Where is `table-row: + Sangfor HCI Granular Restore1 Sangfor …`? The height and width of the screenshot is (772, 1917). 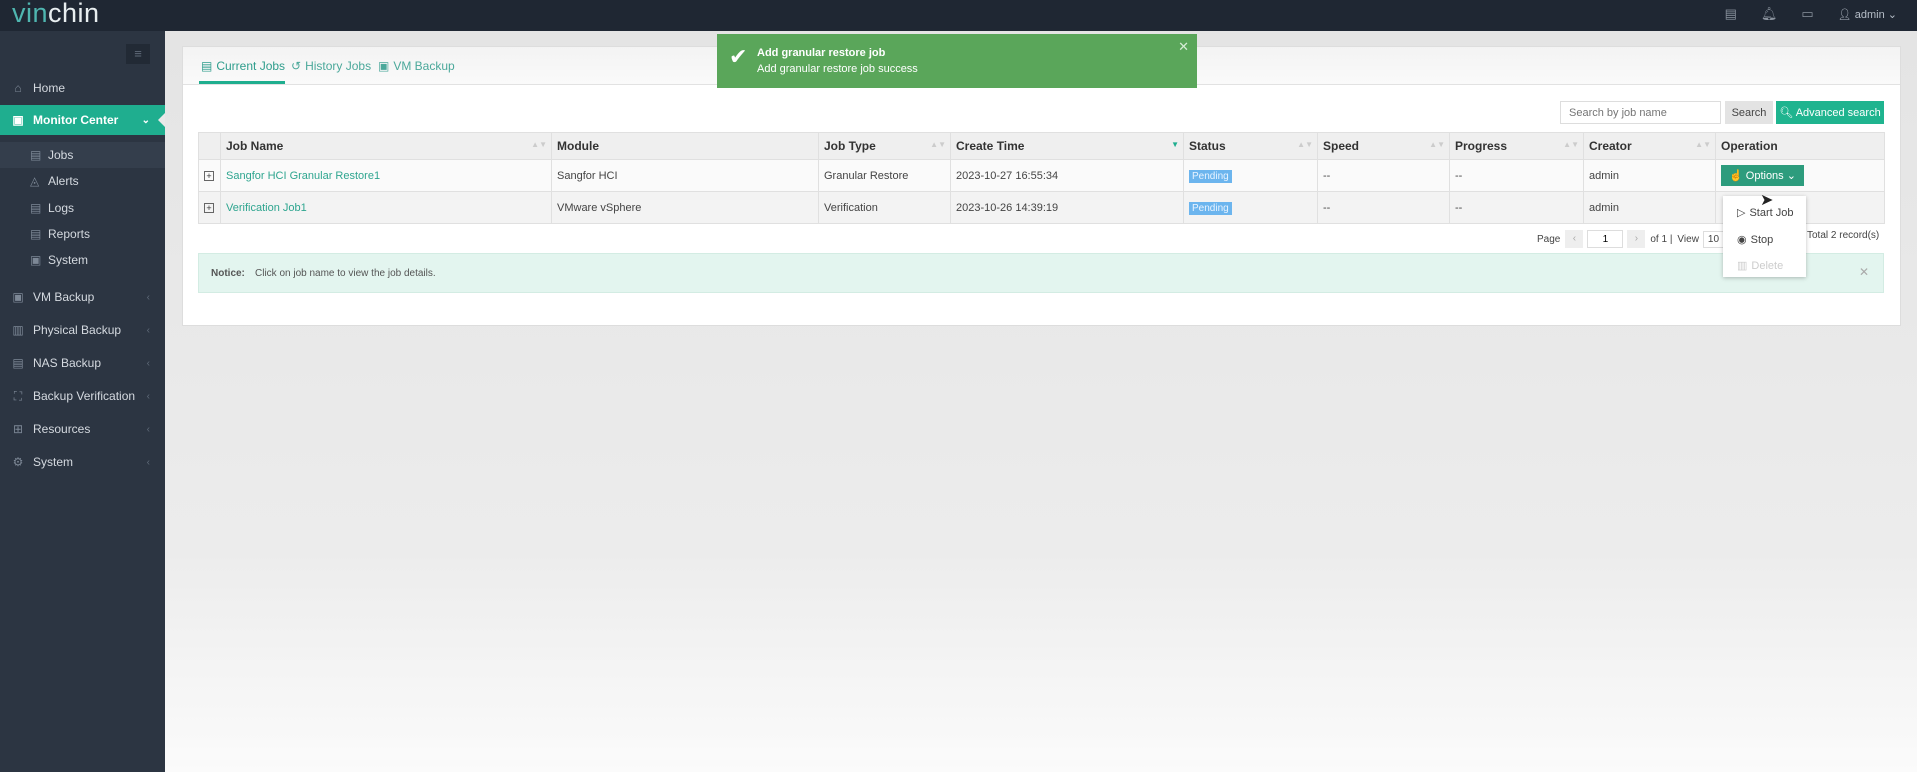 table-row: + Sangfor HCI Granular Restore1 Sangfor … is located at coordinates (1041, 175).